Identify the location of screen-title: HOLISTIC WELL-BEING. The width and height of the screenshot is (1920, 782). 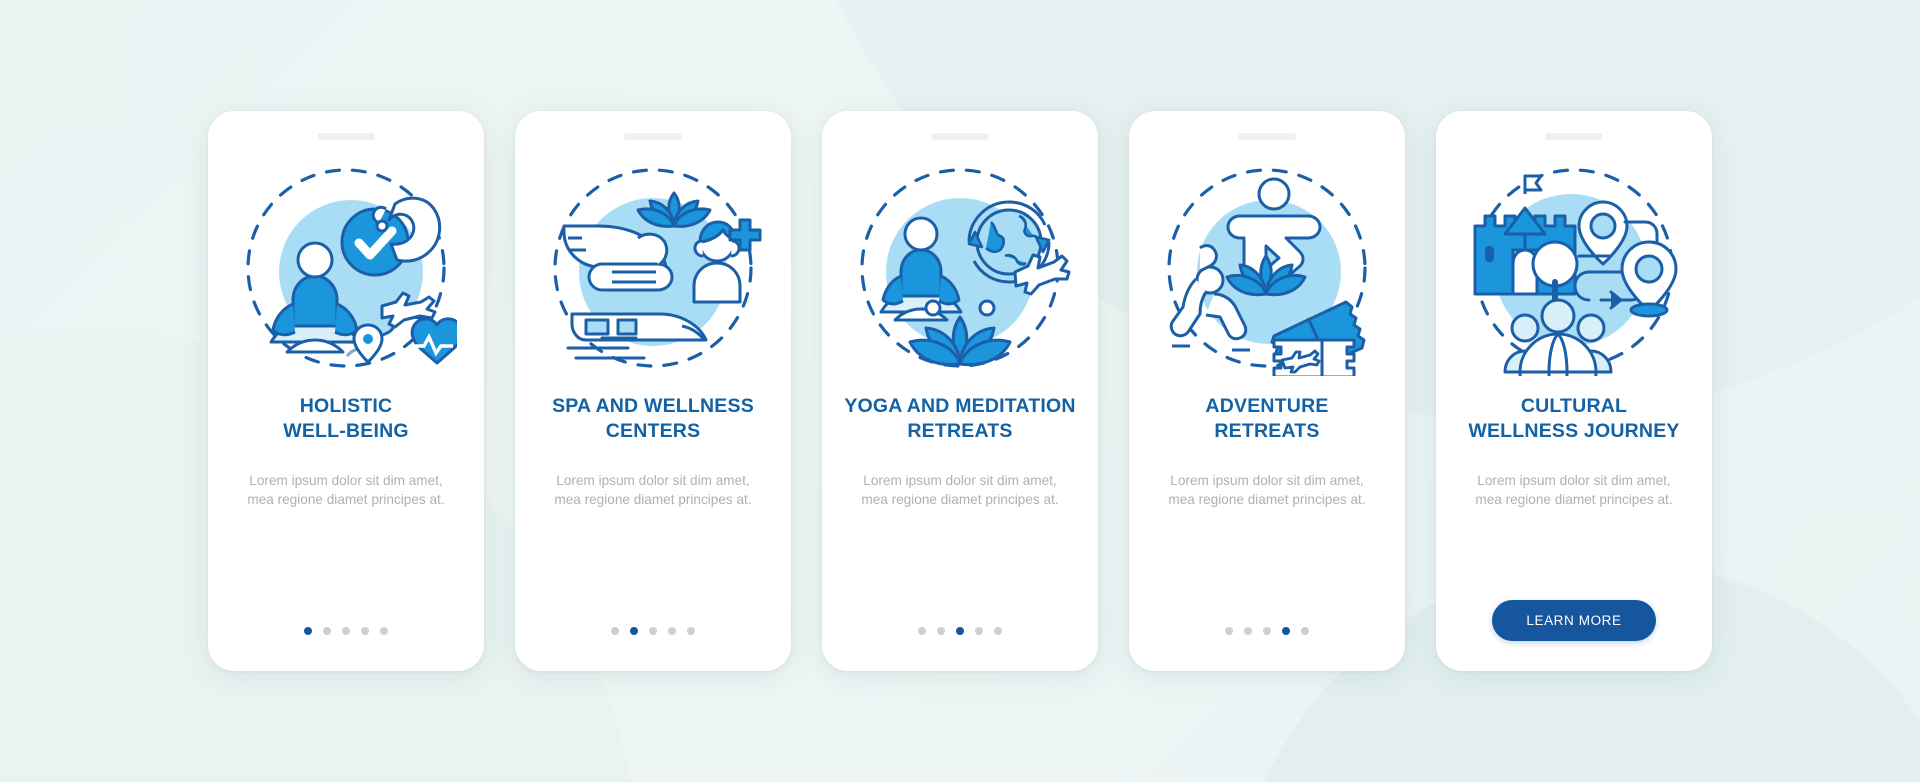
(345, 420).